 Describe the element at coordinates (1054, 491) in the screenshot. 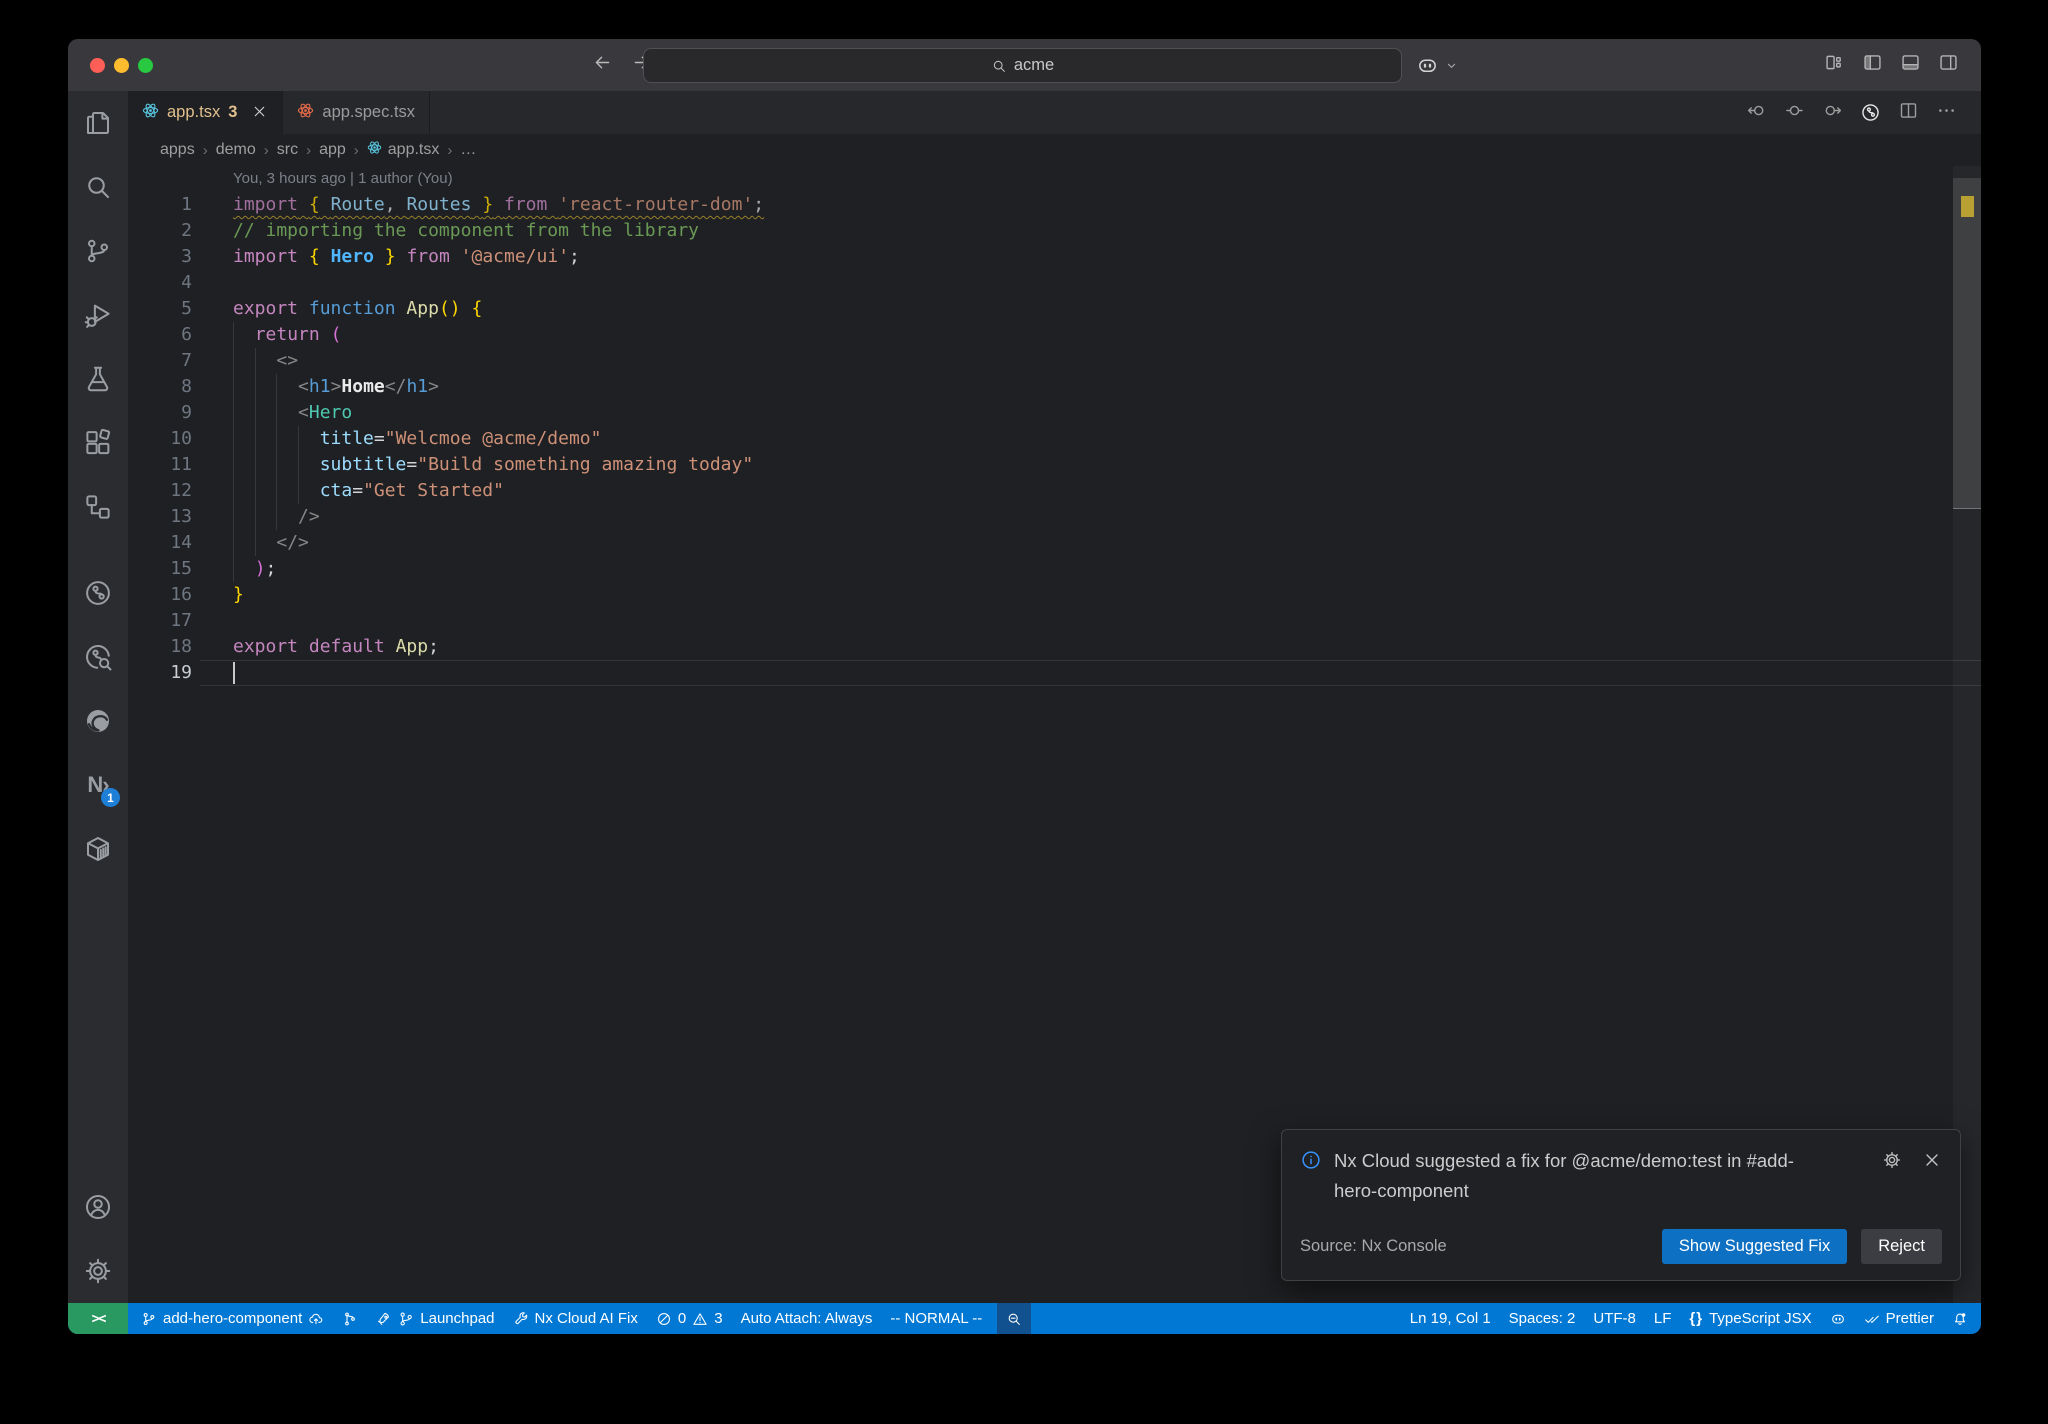

I see `code-line-12: 12 cta="Get Started"` at that location.